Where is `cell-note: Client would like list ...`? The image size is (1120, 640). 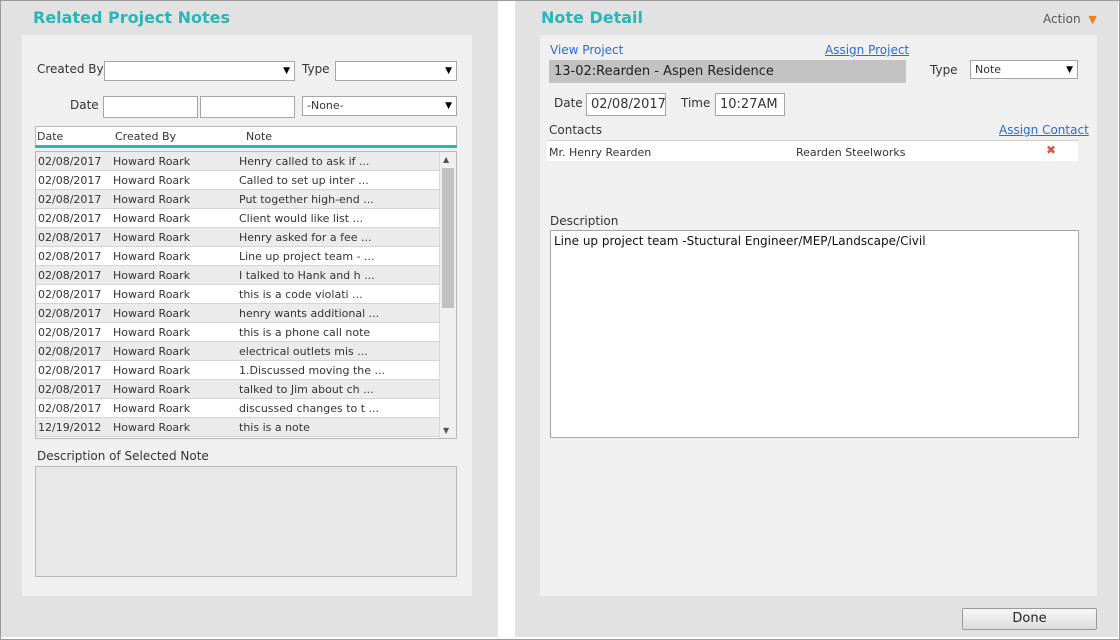
cell-note: Client would like list ... is located at coordinates (301, 218).